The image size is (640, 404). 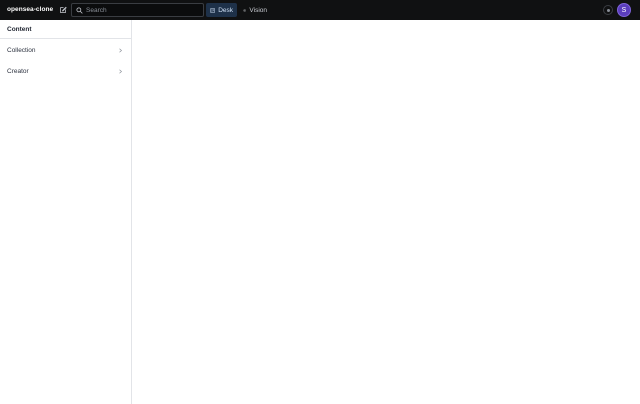 What do you see at coordinates (30, 10) in the screenshot?
I see `project-name: opensea-clone` at bounding box center [30, 10].